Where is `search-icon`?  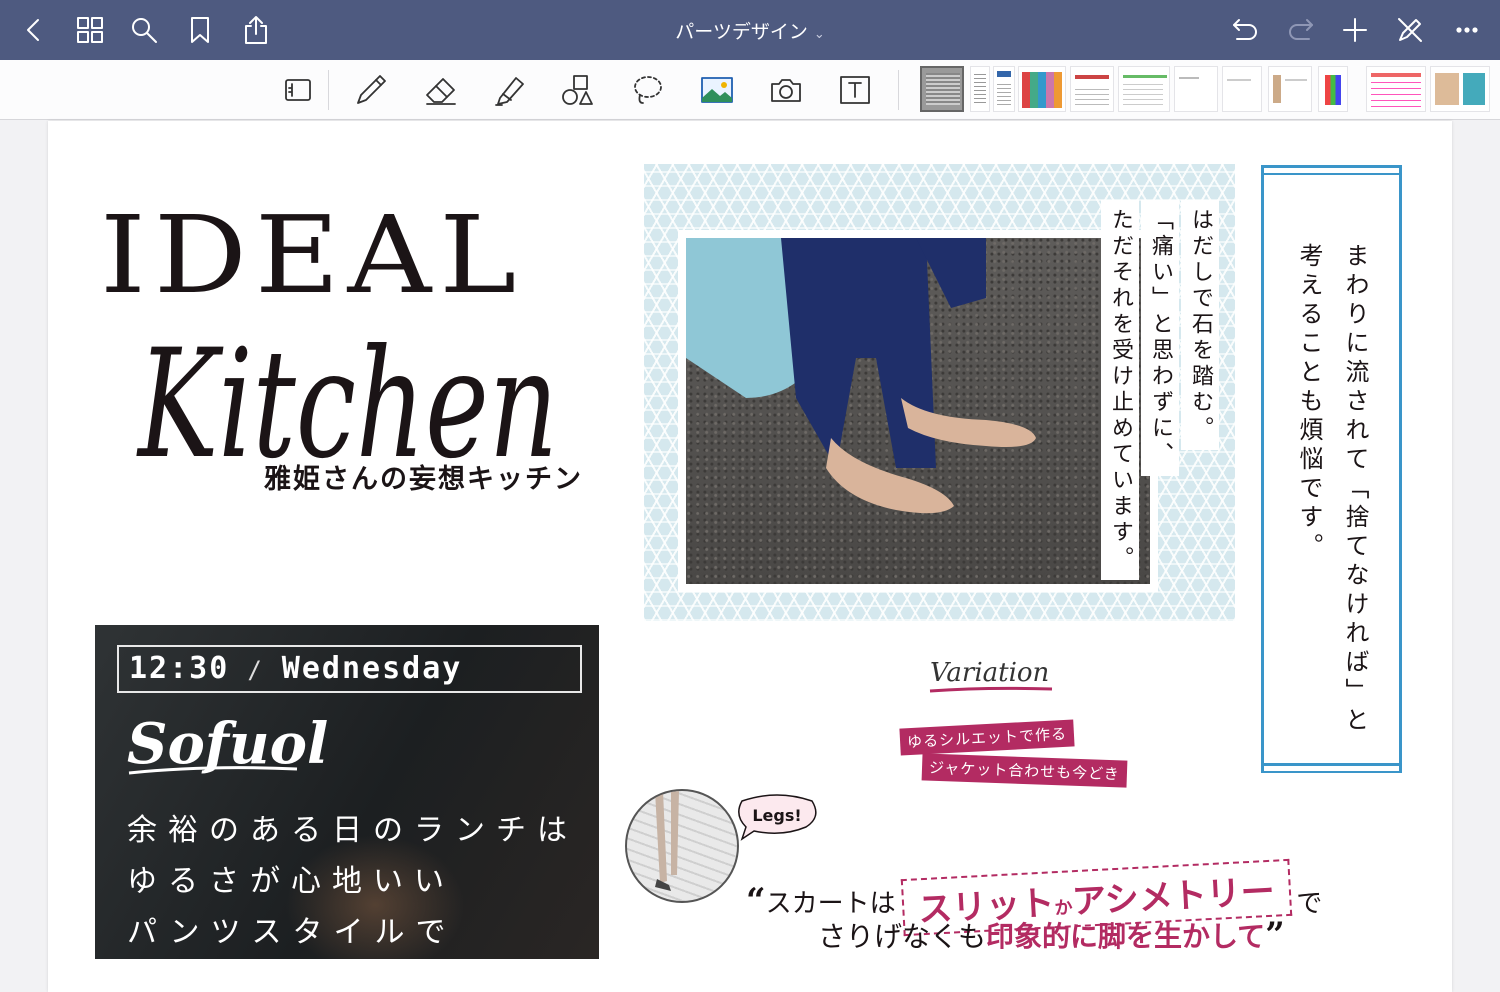 search-icon is located at coordinates (144, 30).